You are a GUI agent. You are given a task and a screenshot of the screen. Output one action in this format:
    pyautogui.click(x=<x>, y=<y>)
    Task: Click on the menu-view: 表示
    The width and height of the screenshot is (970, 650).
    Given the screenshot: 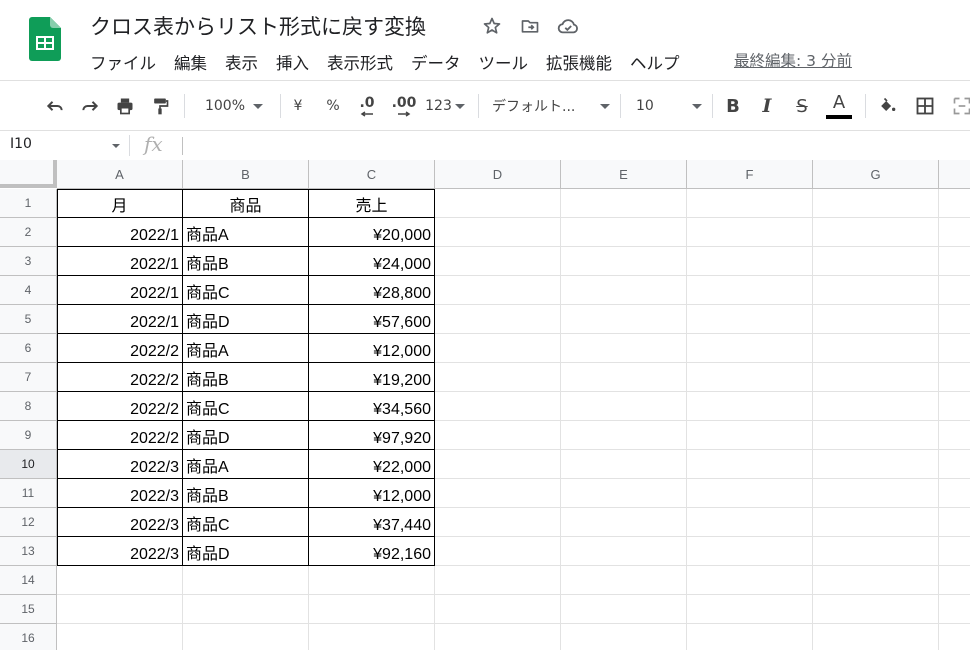 What is the action you would take?
    pyautogui.click(x=241, y=62)
    